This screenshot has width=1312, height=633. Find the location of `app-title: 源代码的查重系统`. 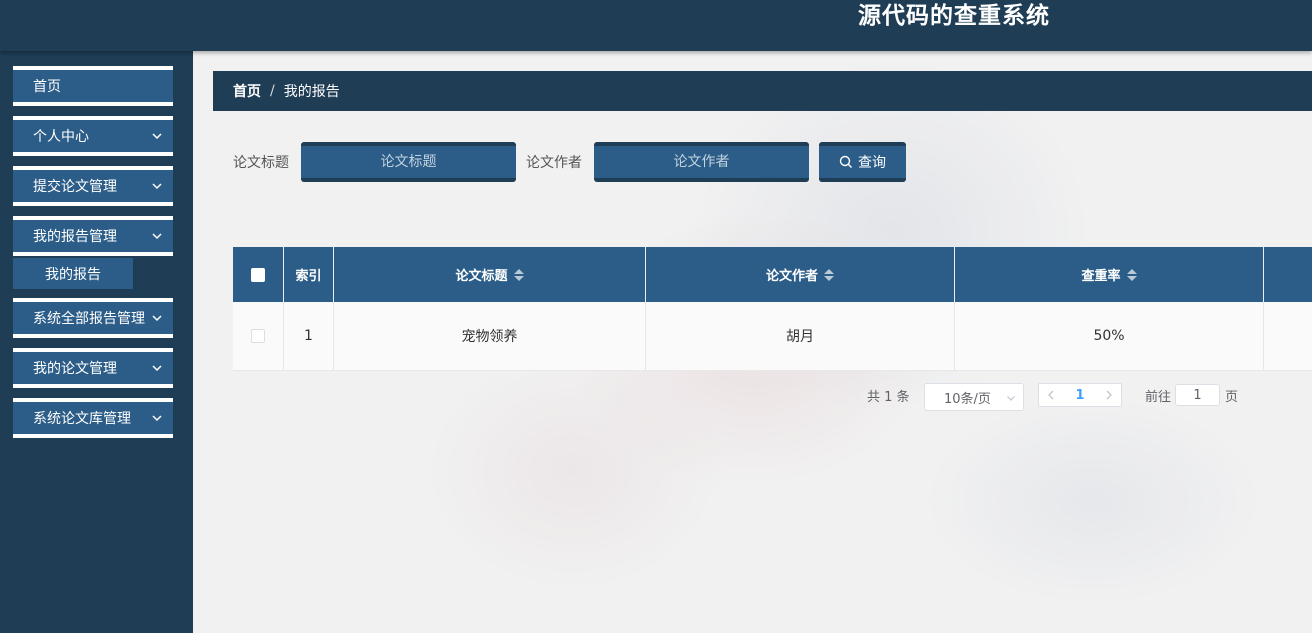

app-title: 源代码的查重系统 is located at coordinates (954, 16).